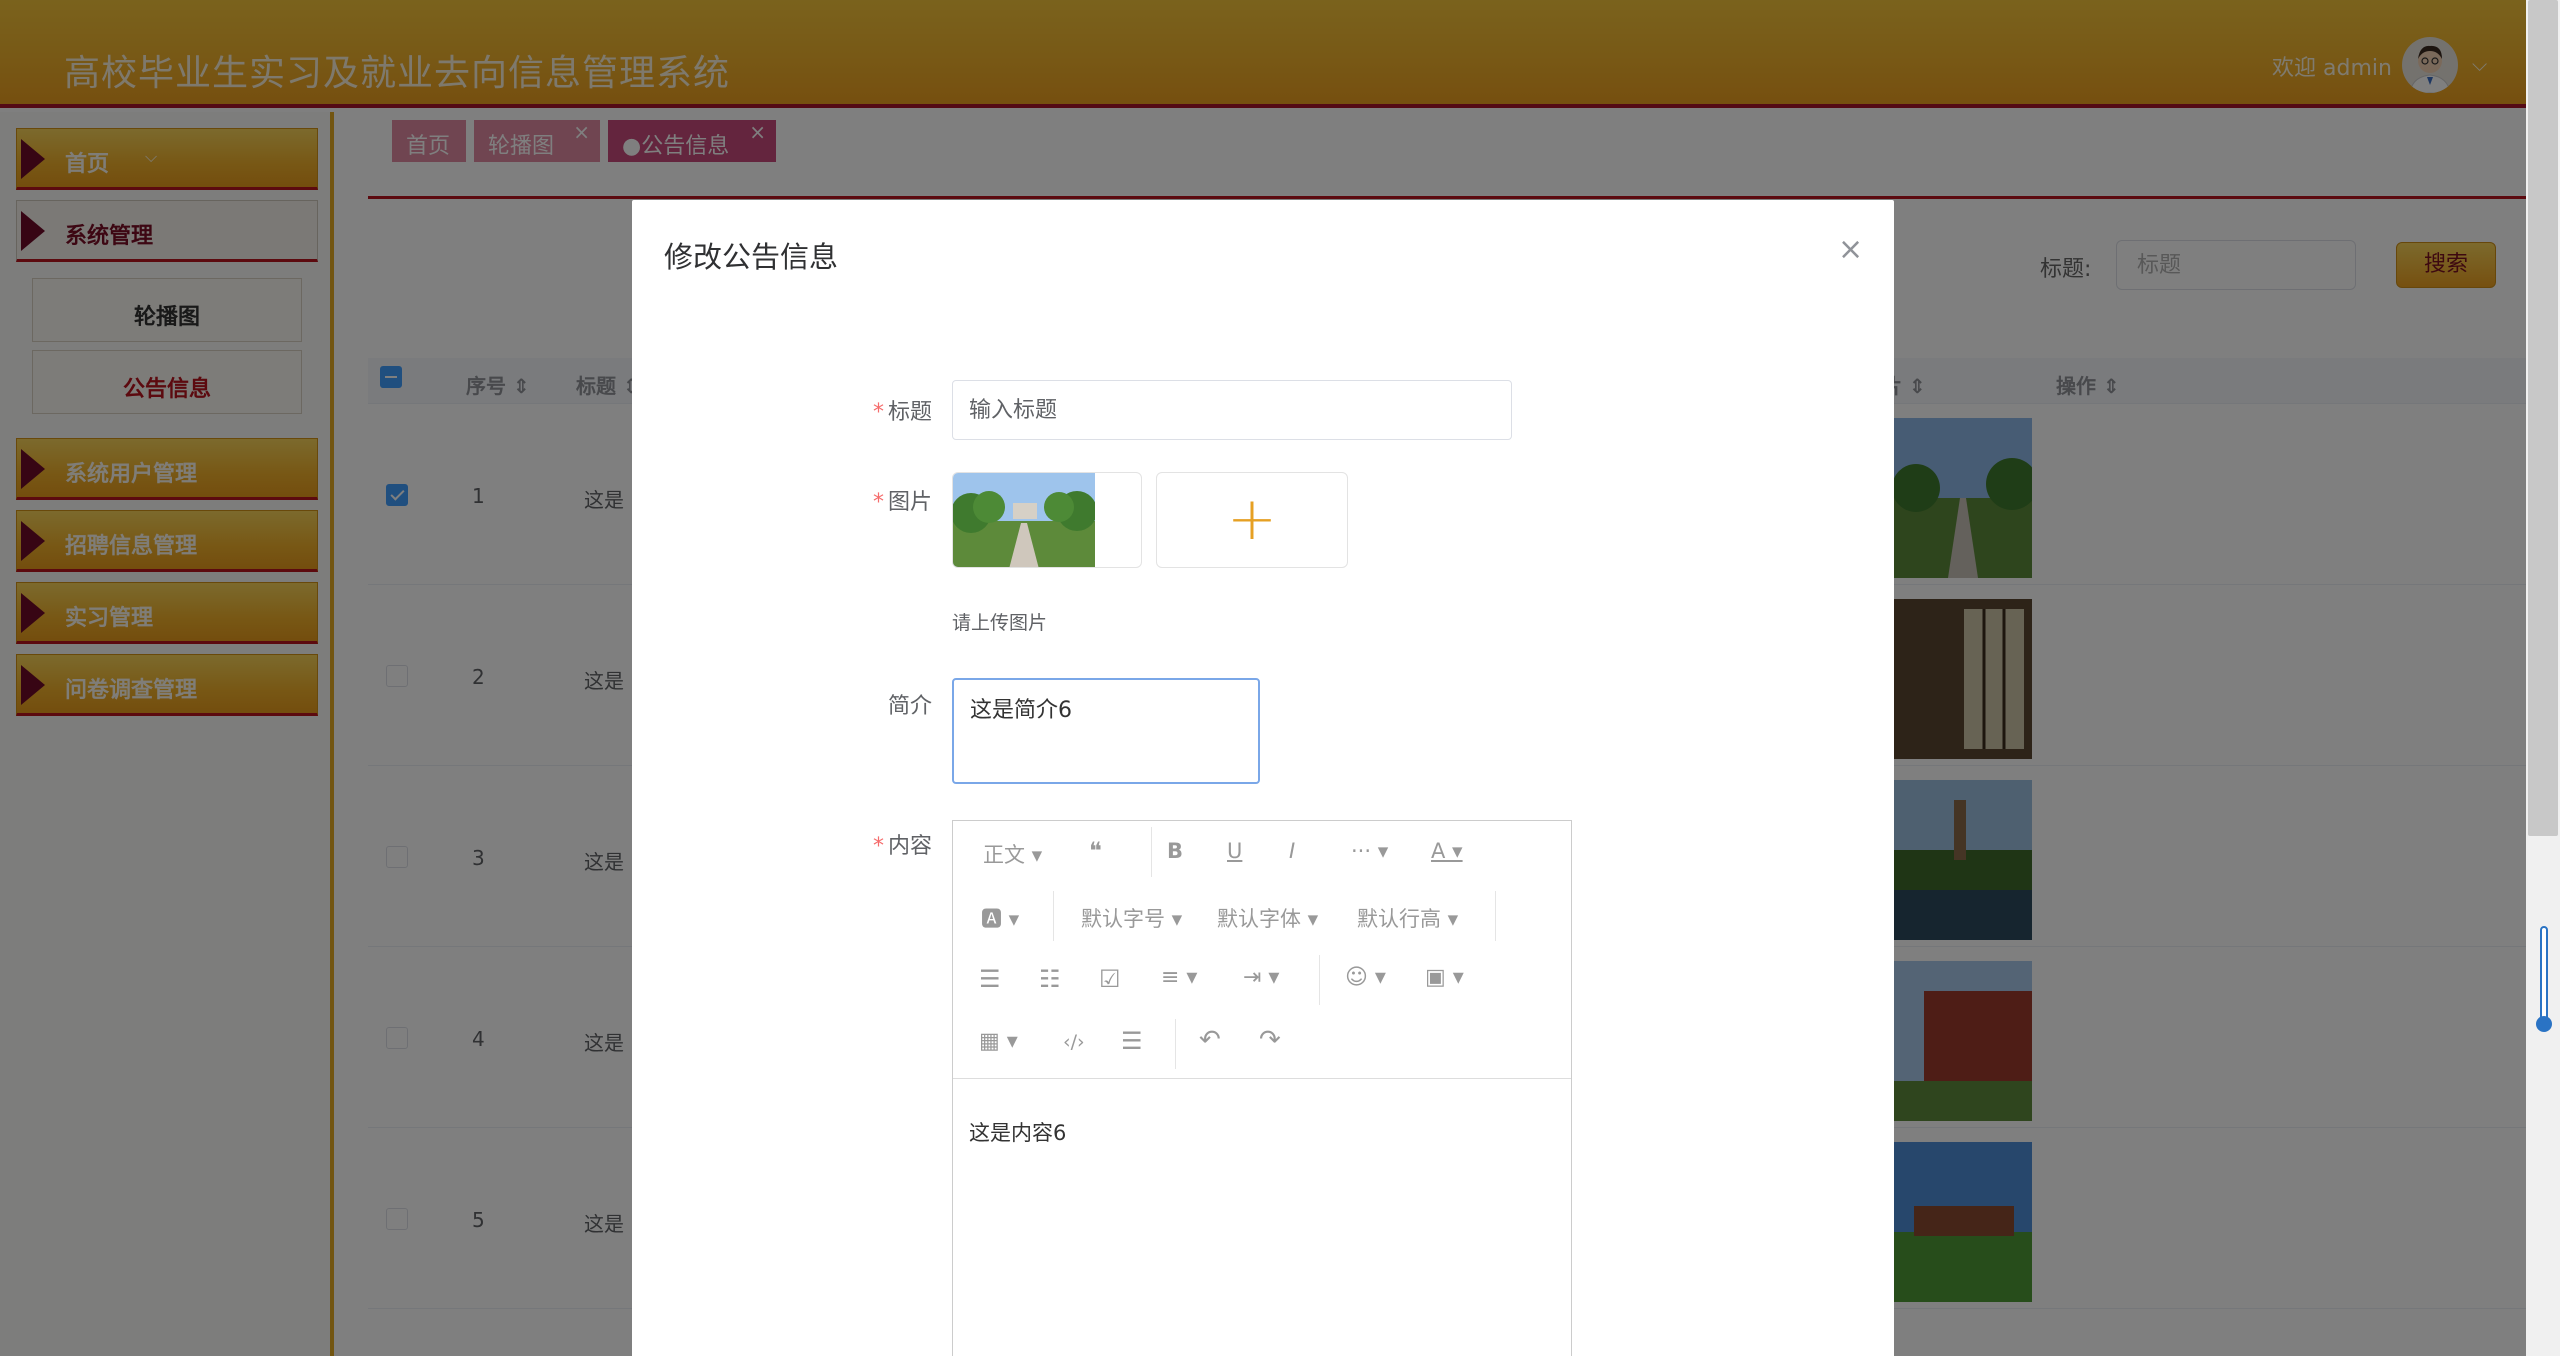  I want to click on align-icon: ≡ ▾, so click(1179, 977).